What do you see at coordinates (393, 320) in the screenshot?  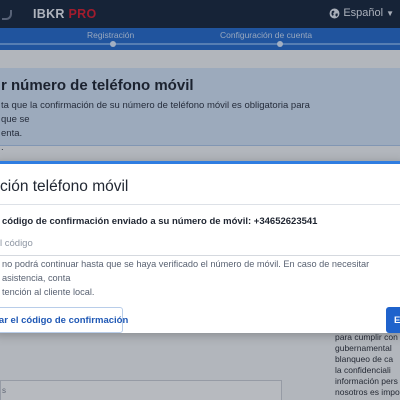 I see `submit-button: E` at bounding box center [393, 320].